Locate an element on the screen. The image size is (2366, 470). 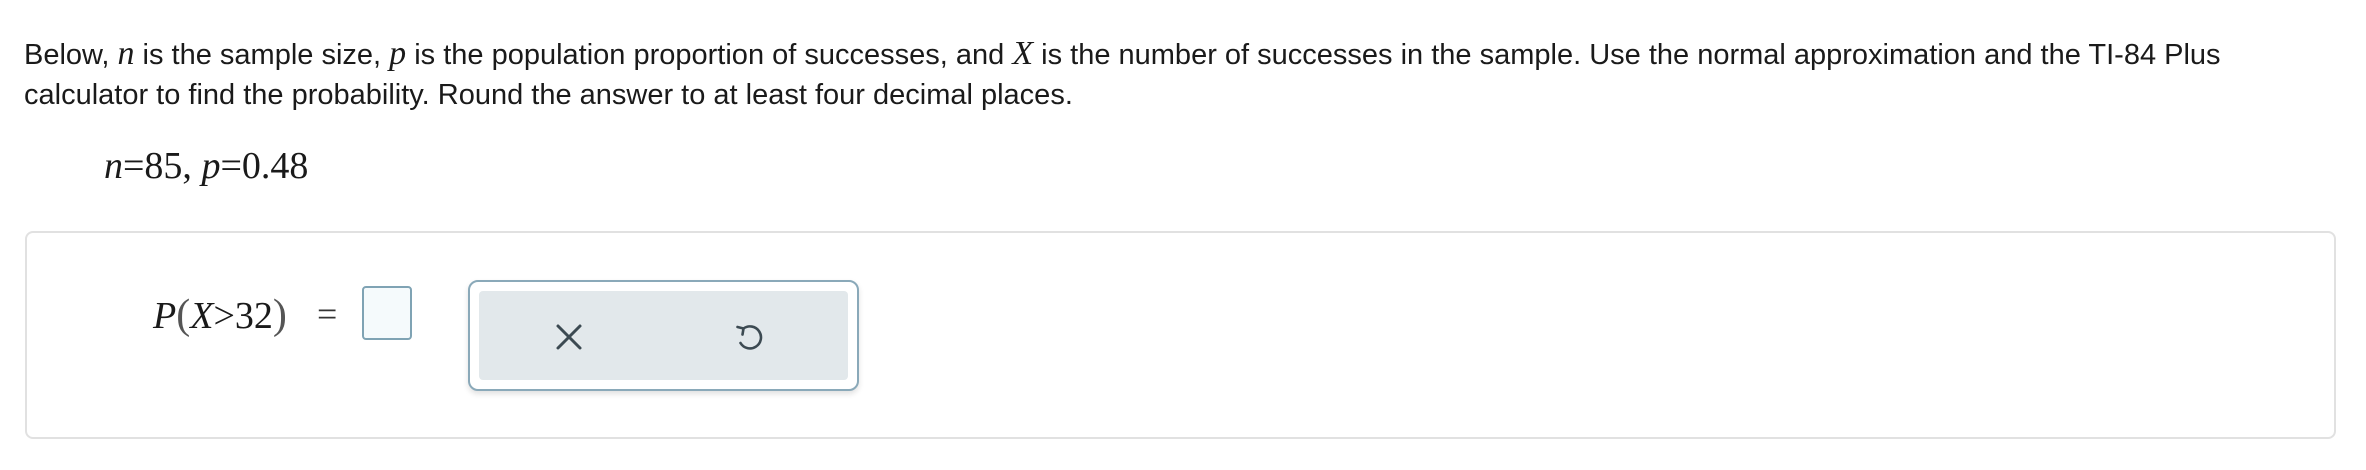
tool-panel-inner is located at coordinates (663, 335).